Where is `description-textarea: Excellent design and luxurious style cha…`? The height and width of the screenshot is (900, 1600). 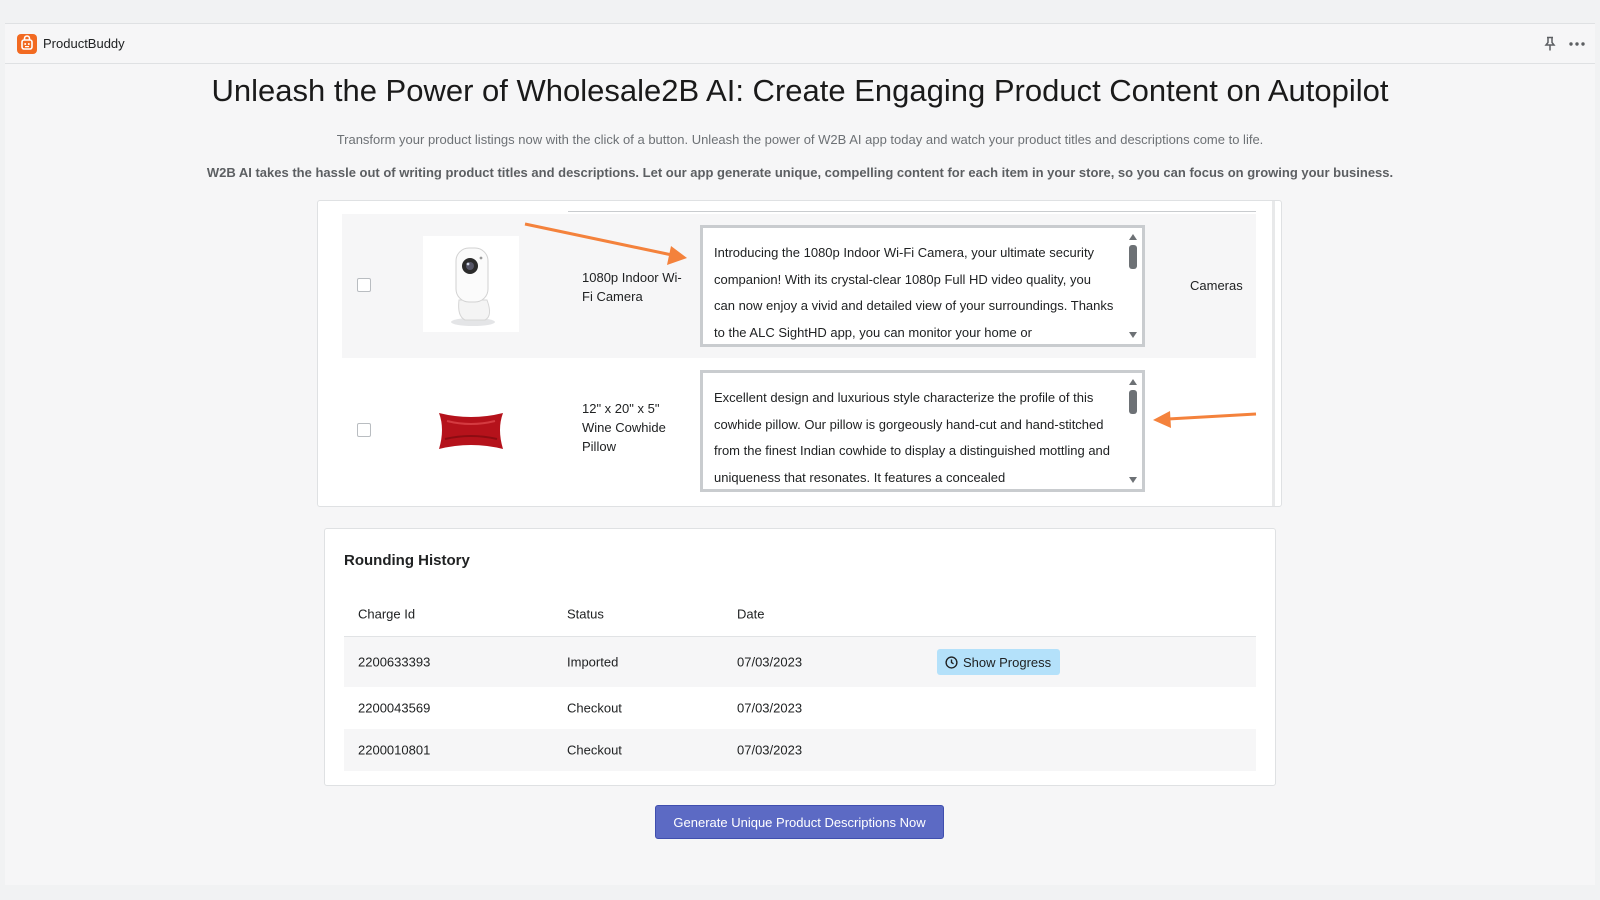 description-textarea: Excellent design and luxurious style cha… is located at coordinates (922, 431).